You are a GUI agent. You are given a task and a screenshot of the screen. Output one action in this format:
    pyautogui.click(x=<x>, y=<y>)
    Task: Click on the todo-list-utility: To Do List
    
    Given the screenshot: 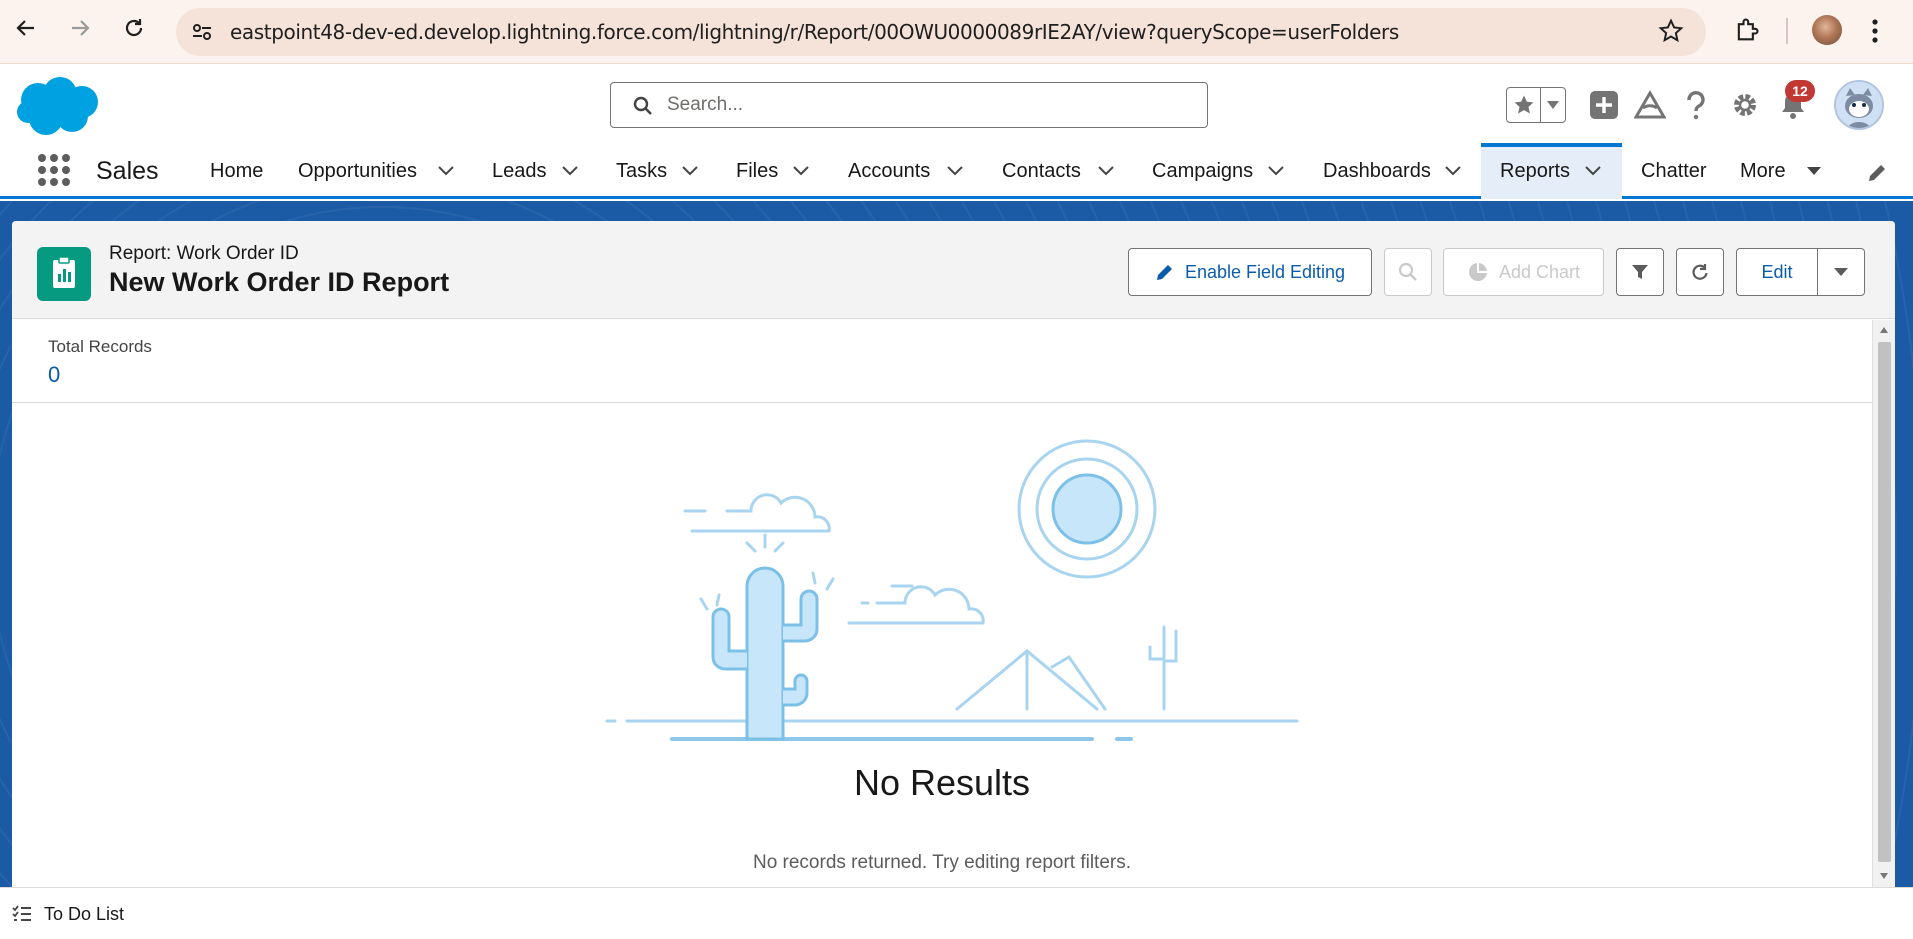 What is the action you would take?
    pyautogui.click(x=68, y=913)
    